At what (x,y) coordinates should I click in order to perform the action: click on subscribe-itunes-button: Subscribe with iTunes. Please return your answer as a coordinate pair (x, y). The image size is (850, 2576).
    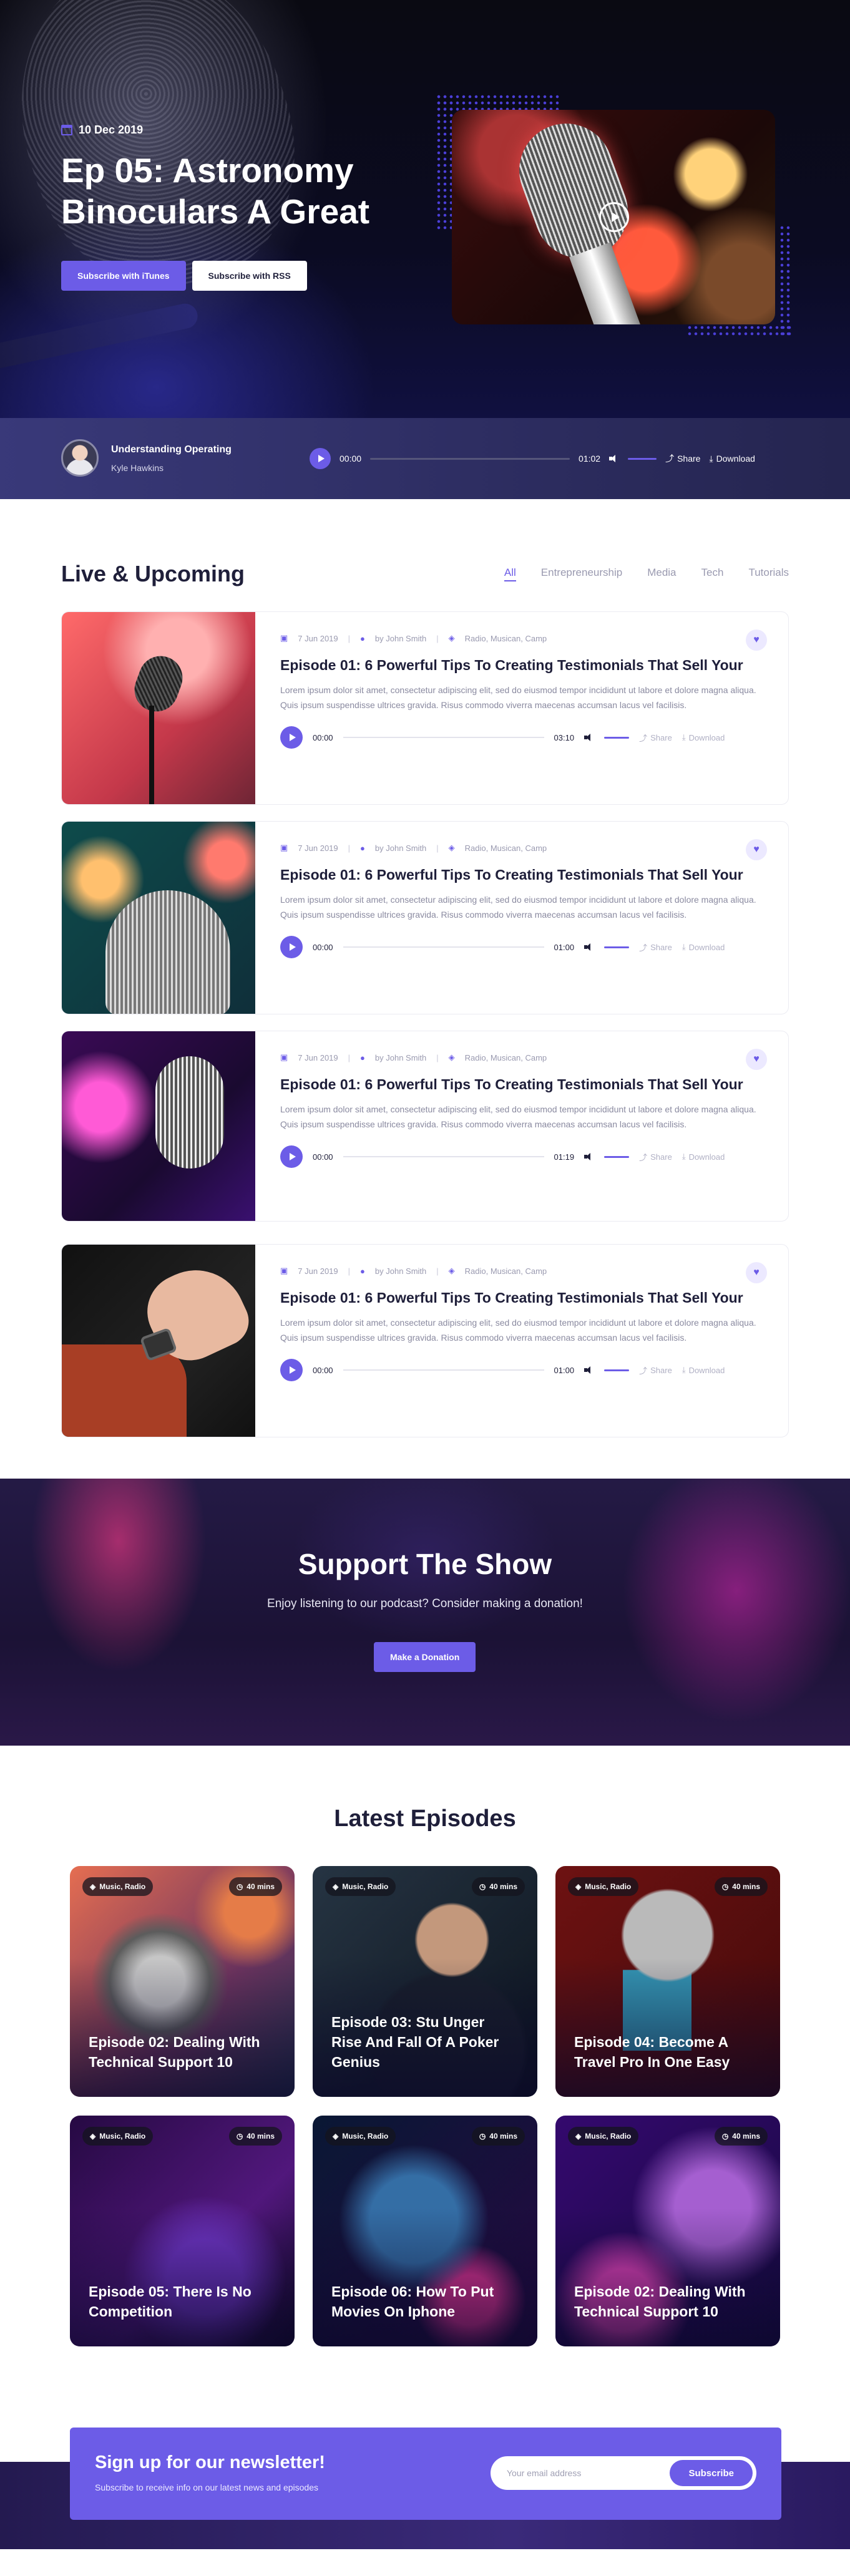
    Looking at the image, I should click on (123, 276).